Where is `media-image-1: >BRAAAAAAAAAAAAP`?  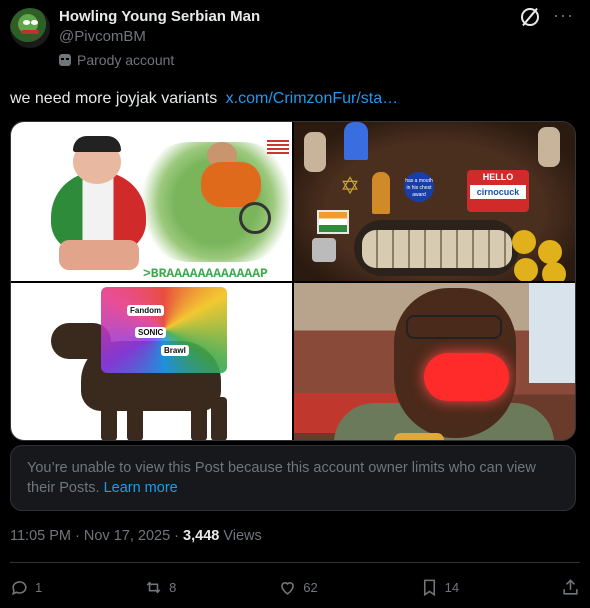
media-image-1: >BRAAAAAAAAAAAAP is located at coordinates (151, 201).